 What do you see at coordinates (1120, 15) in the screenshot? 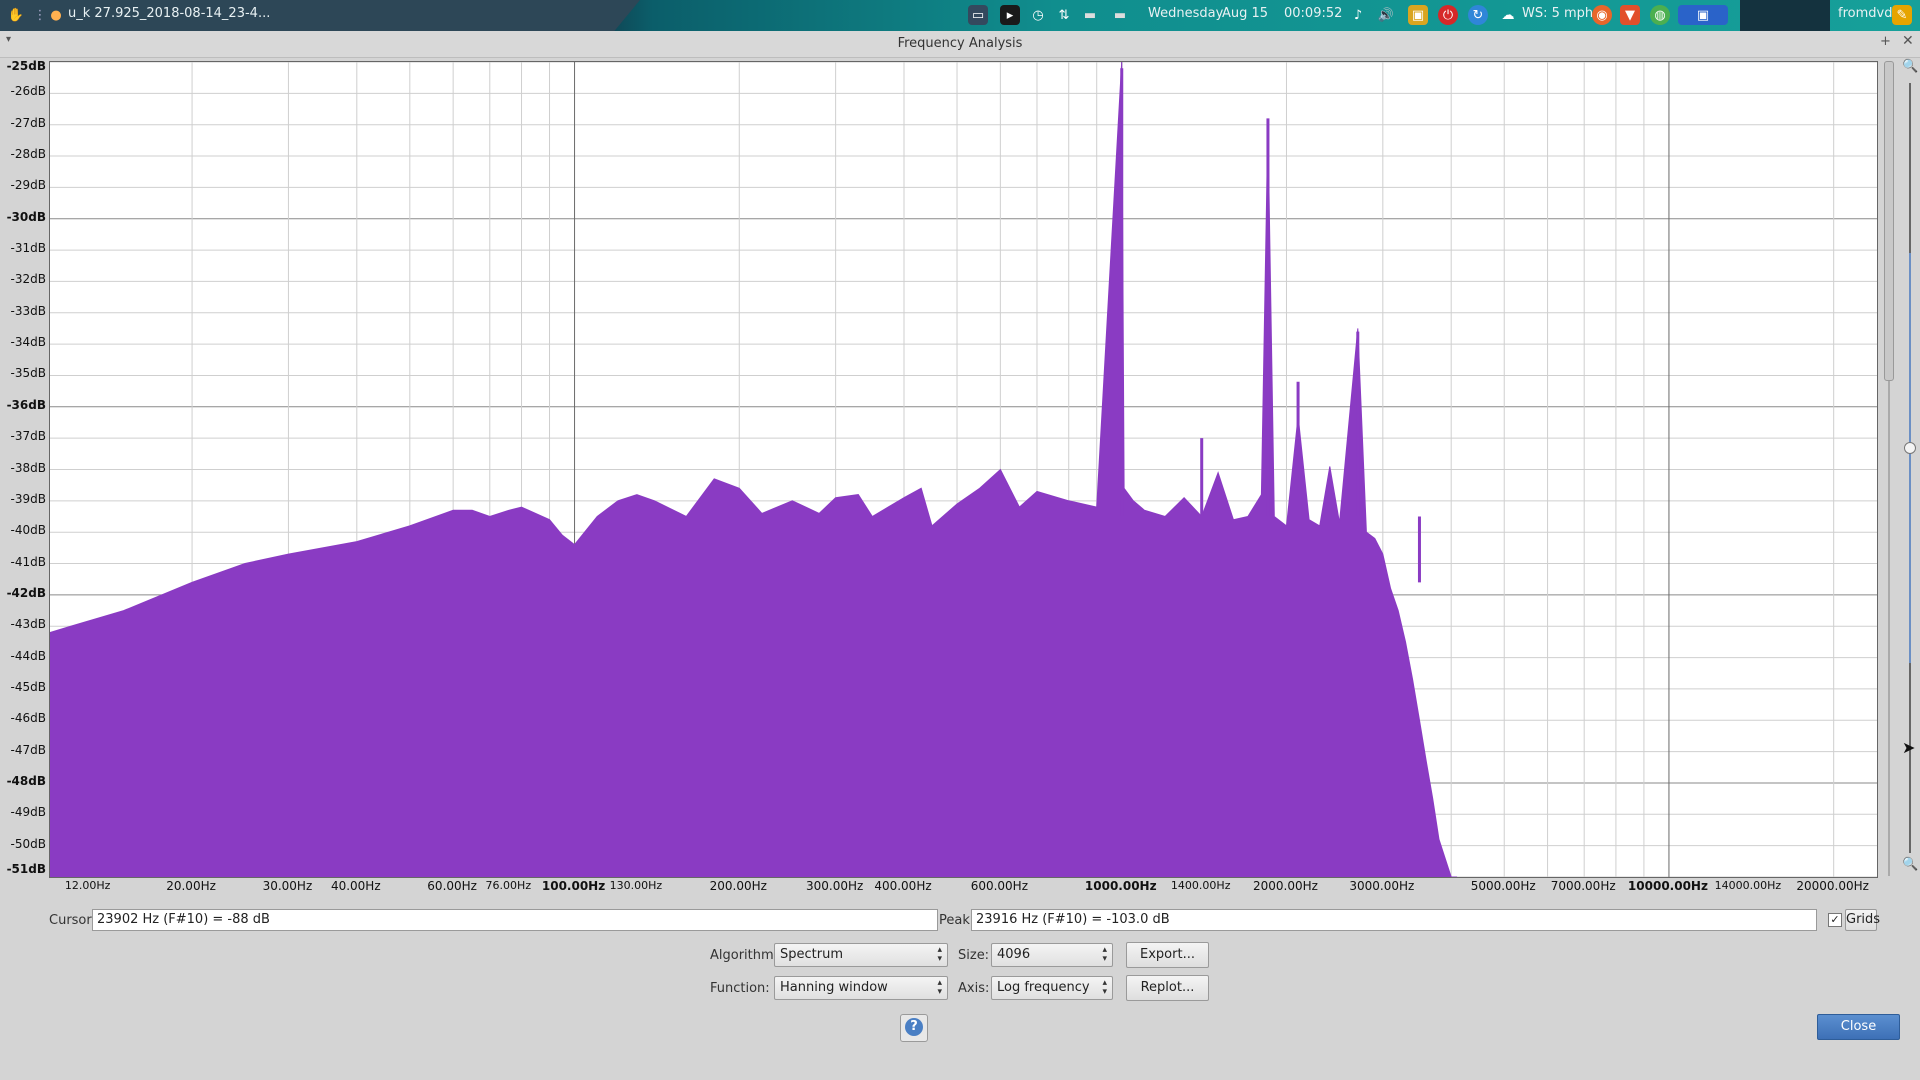
I see `folder-icon-2: ▬` at bounding box center [1120, 15].